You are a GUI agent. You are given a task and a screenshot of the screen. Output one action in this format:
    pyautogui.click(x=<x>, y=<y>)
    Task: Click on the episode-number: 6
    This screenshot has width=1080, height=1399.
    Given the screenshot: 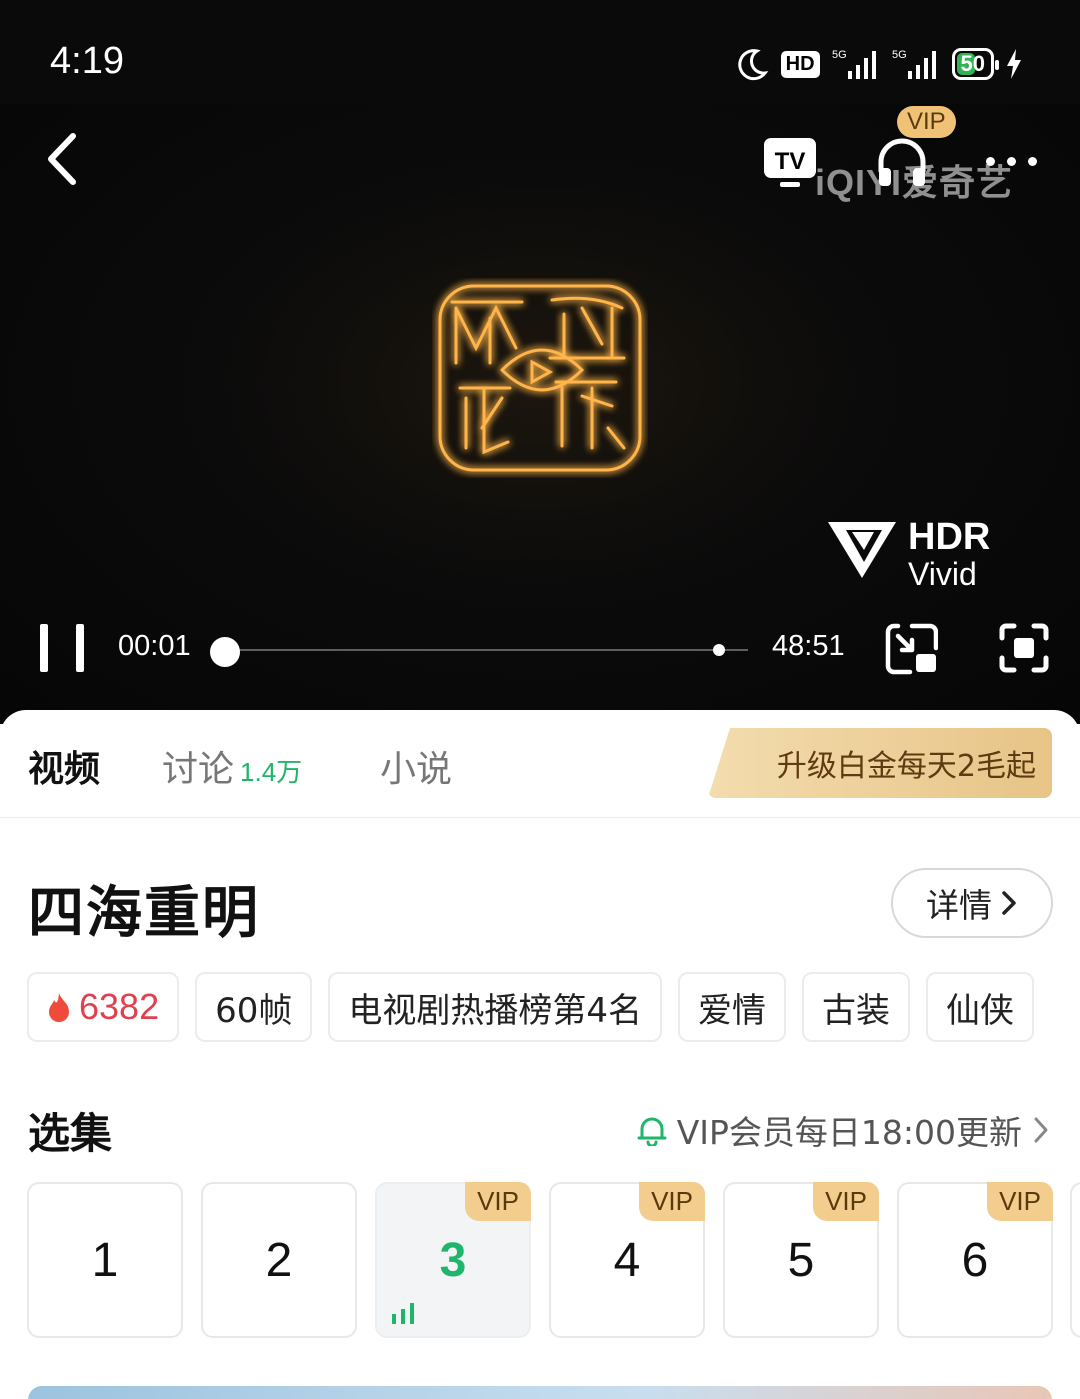 What is the action you would take?
    pyautogui.click(x=975, y=1260)
    